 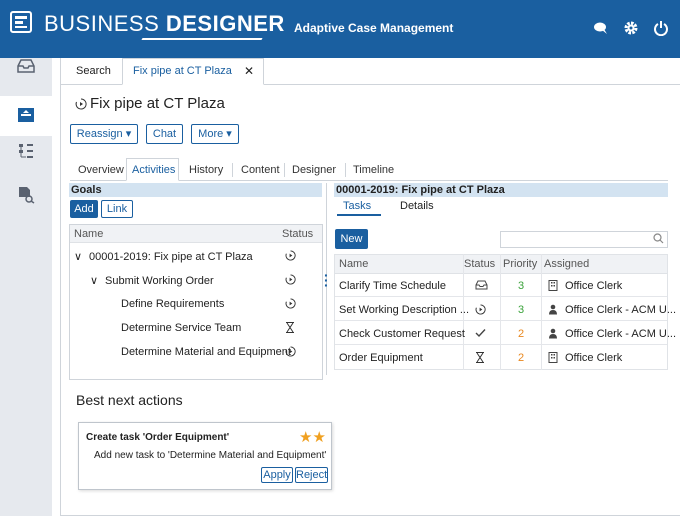 What do you see at coordinates (357, 206) in the screenshot?
I see `tab-tasks: Tasks` at bounding box center [357, 206].